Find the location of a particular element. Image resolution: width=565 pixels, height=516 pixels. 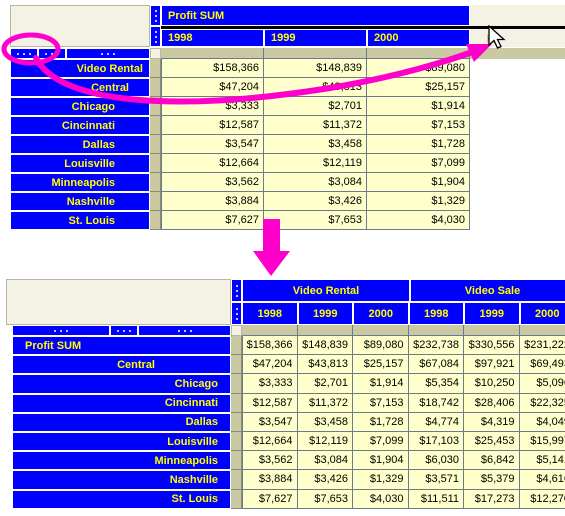

before-measure-header: Profit SUM is located at coordinates (315, 15).